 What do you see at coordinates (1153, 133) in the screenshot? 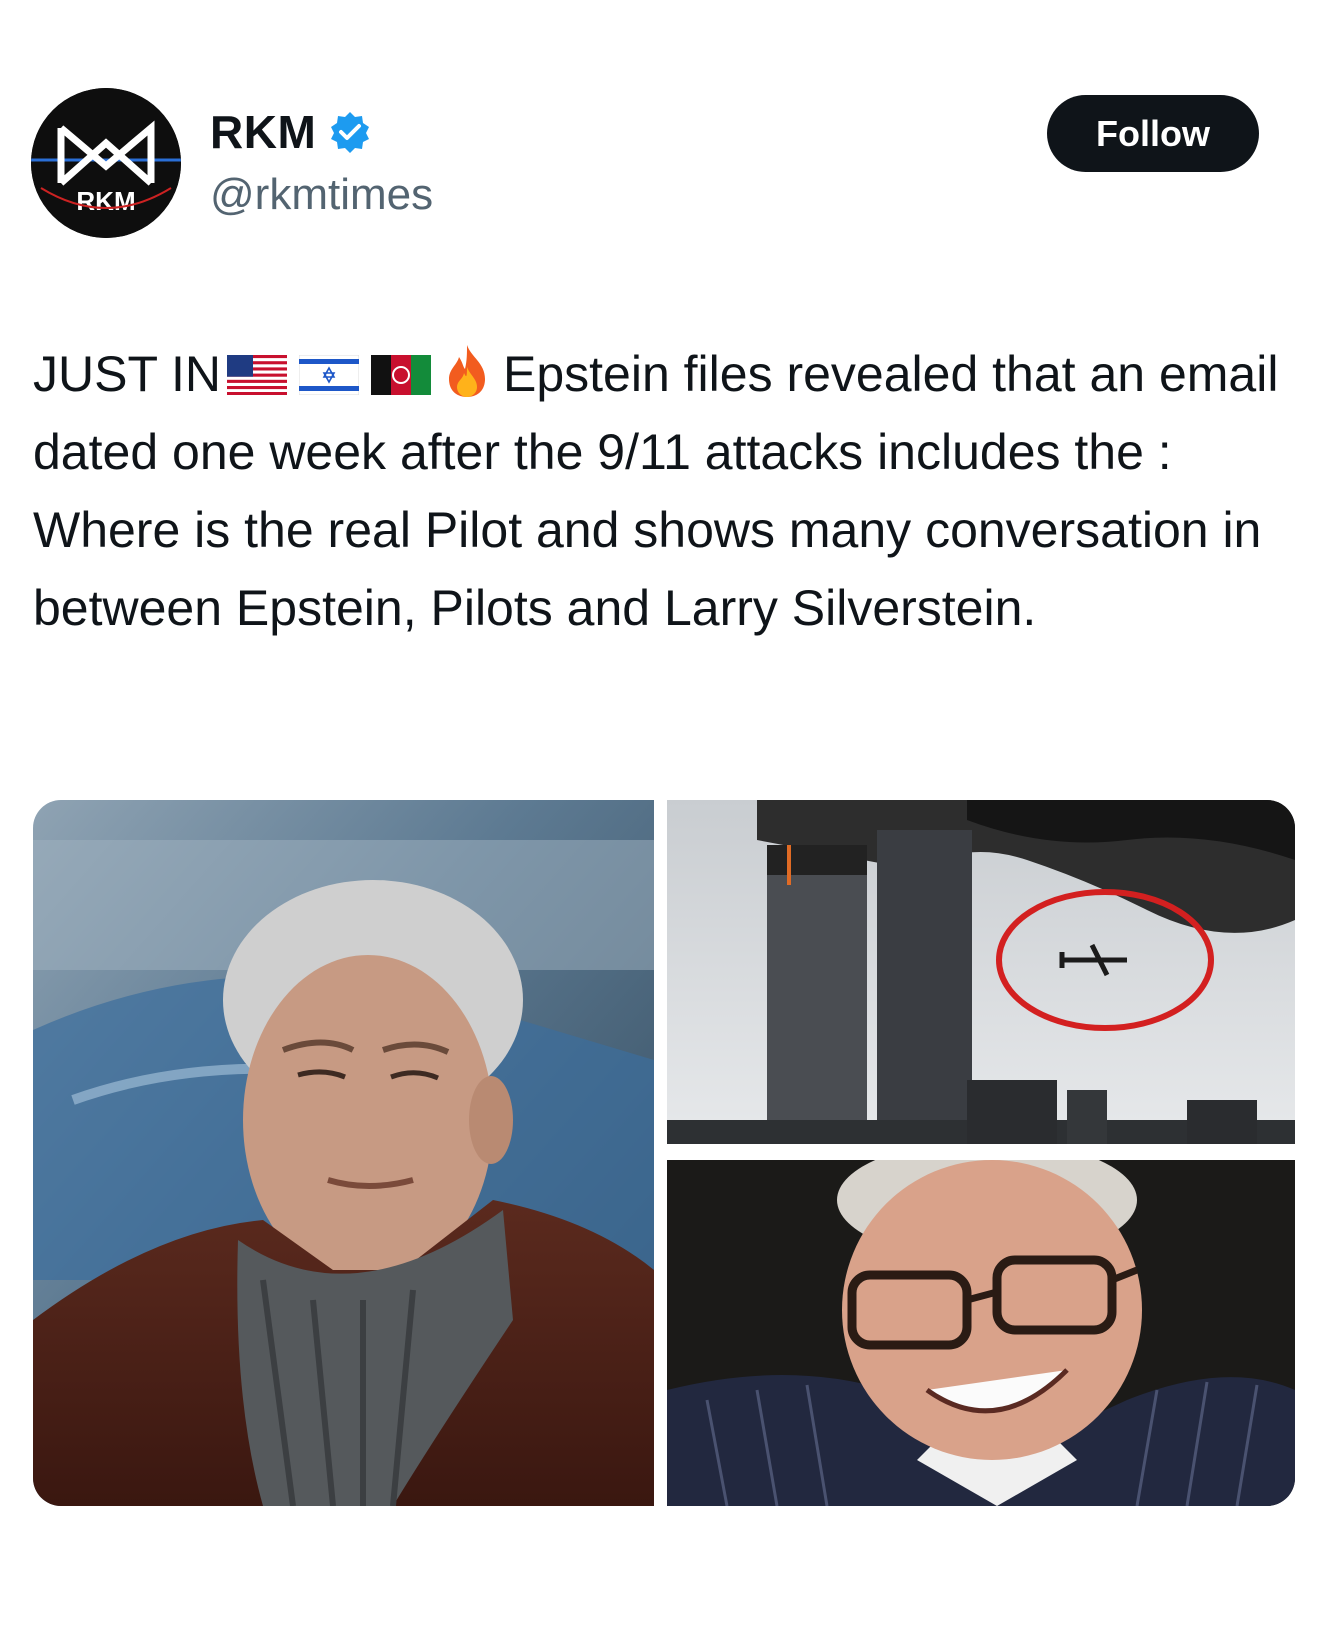
I see `follow-button: Follow` at bounding box center [1153, 133].